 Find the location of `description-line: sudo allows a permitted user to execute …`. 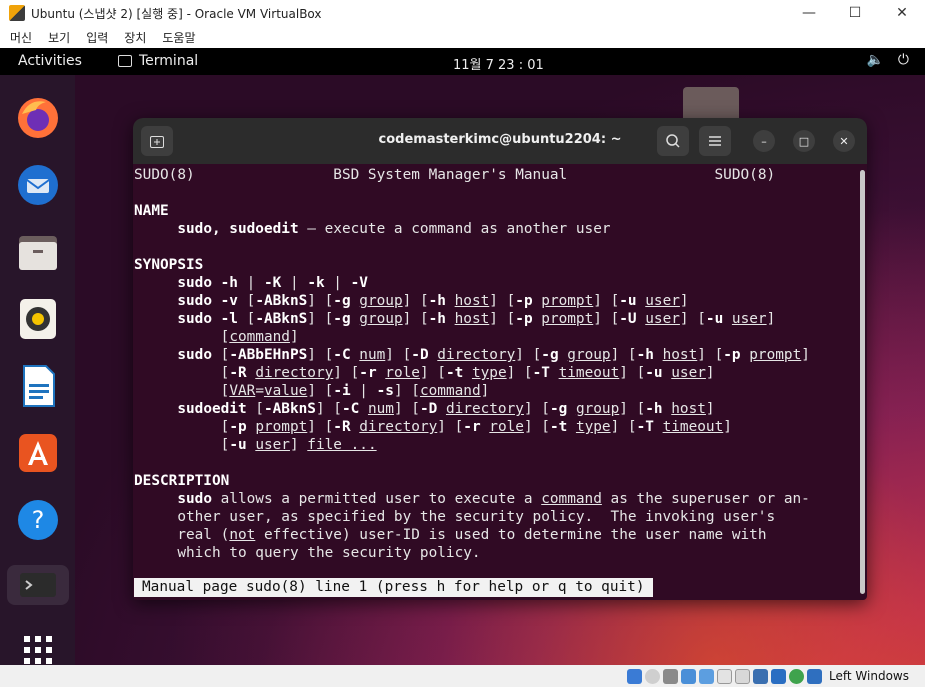

description-line: sudo allows a permitted user to execute … is located at coordinates (493, 499).